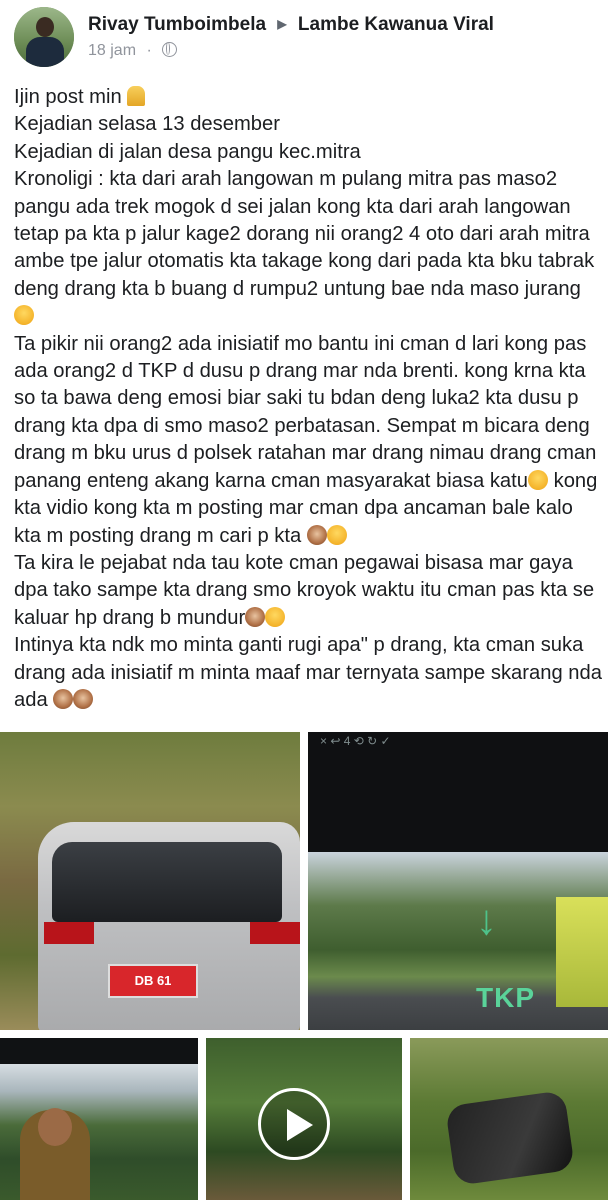  Describe the element at coordinates (396, 24) in the screenshot. I see `group-name: Lambe Kawanua Viral` at that location.